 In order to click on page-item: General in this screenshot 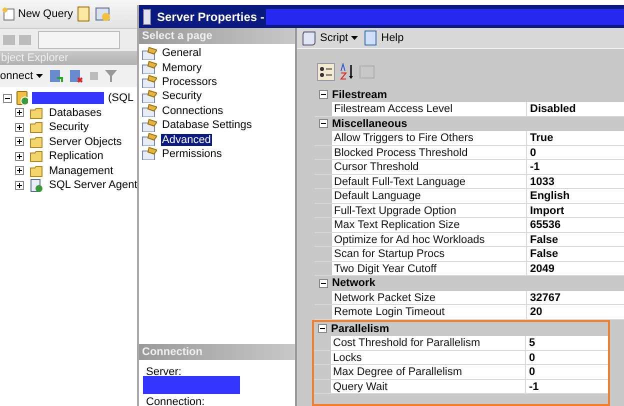, I will do `click(181, 53)`.